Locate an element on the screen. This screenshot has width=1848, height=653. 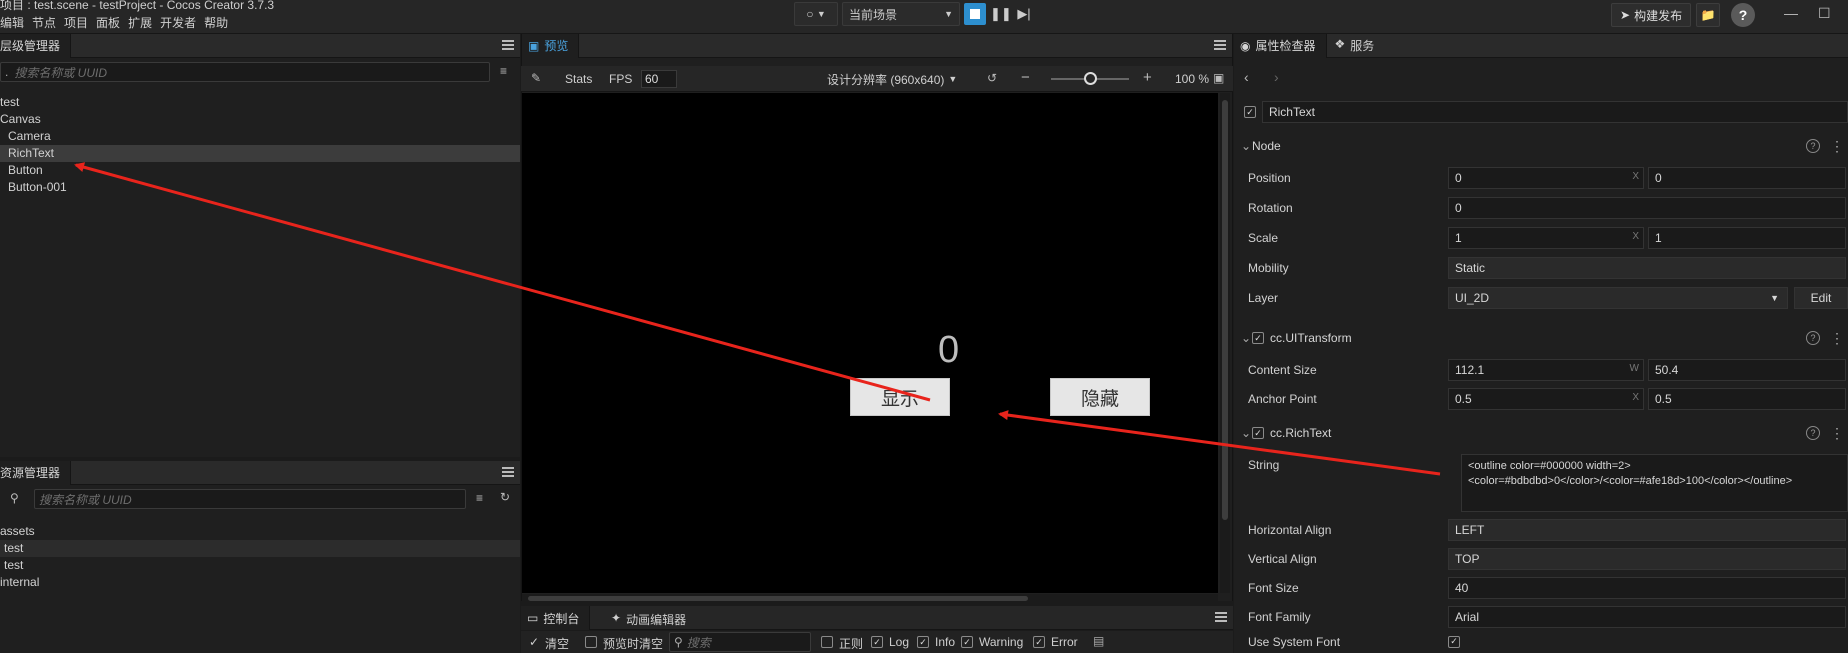
open-folder-button: 📁 is located at coordinates (1708, 15).